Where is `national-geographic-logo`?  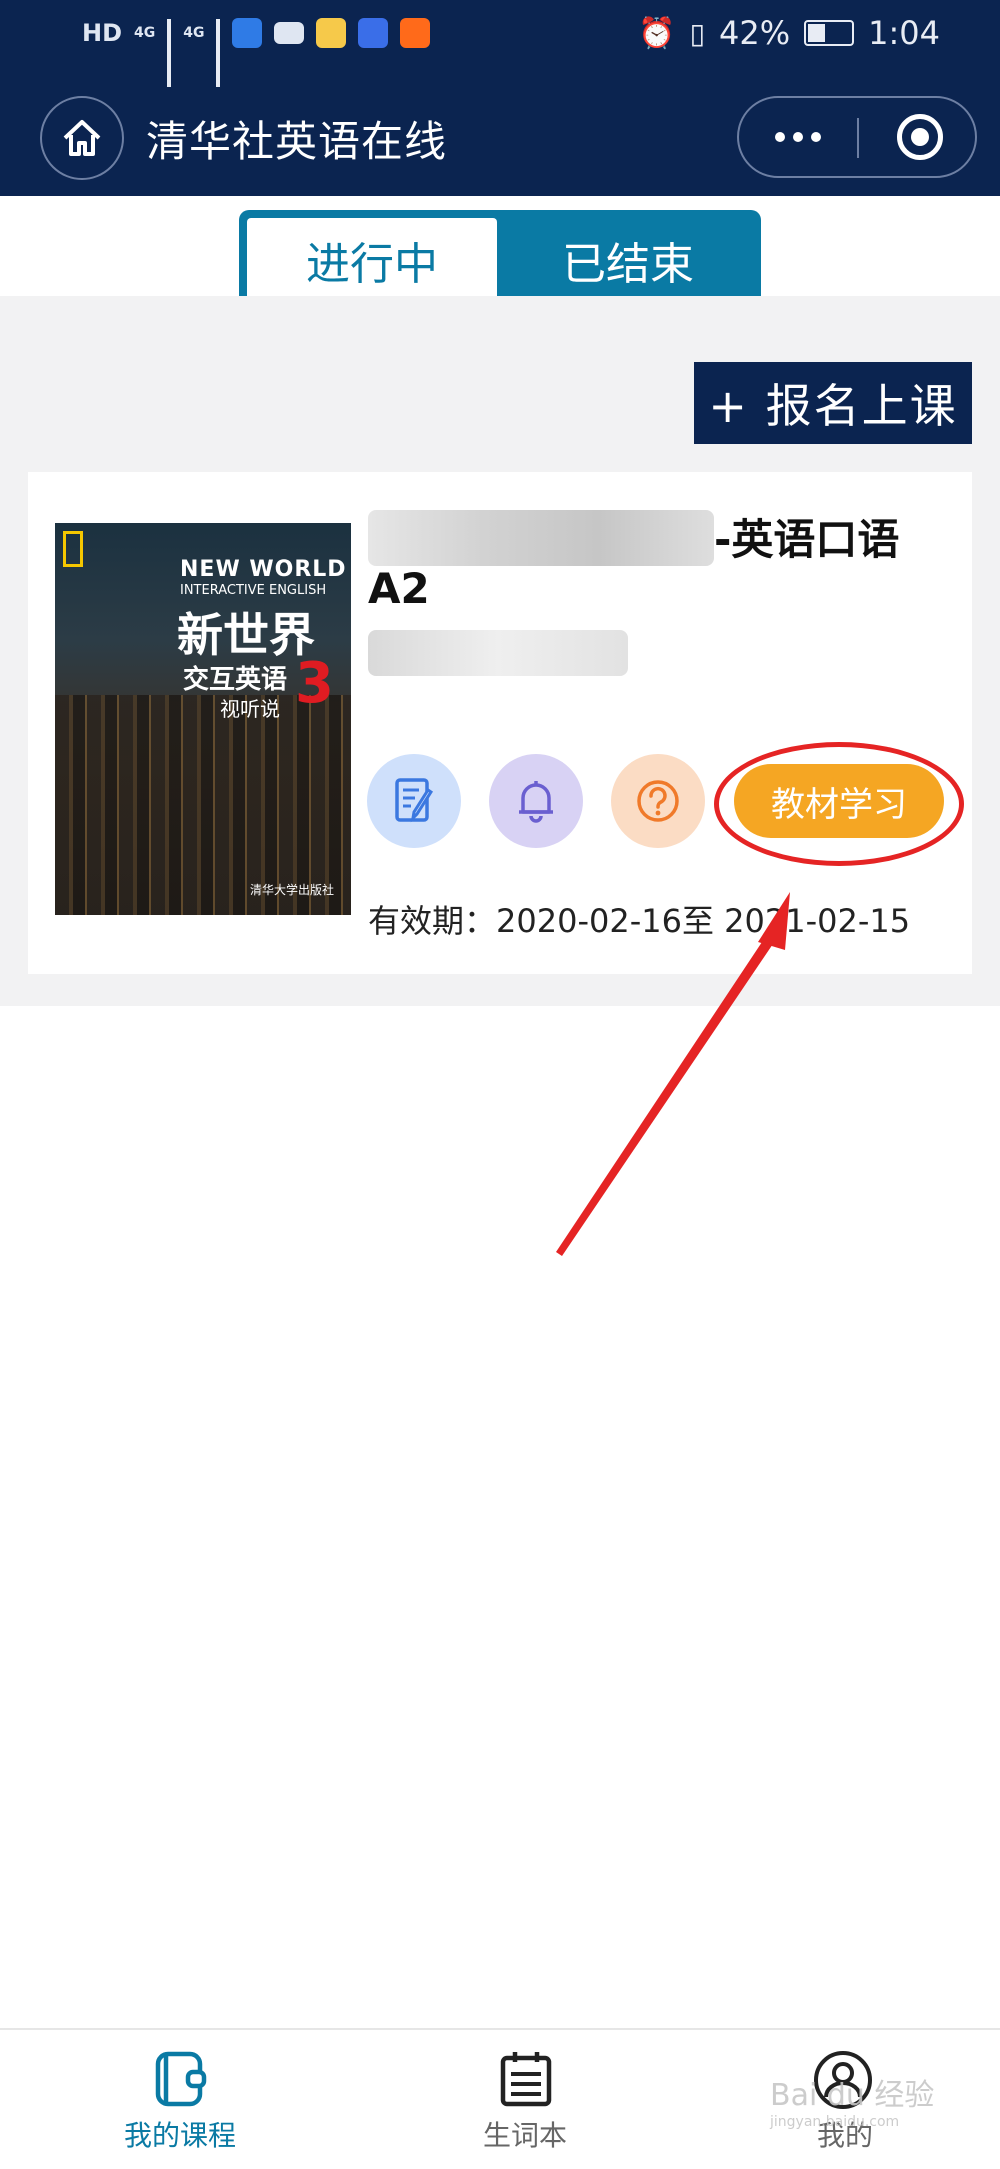 national-geographic-logo is located at coordinates (73, 549).